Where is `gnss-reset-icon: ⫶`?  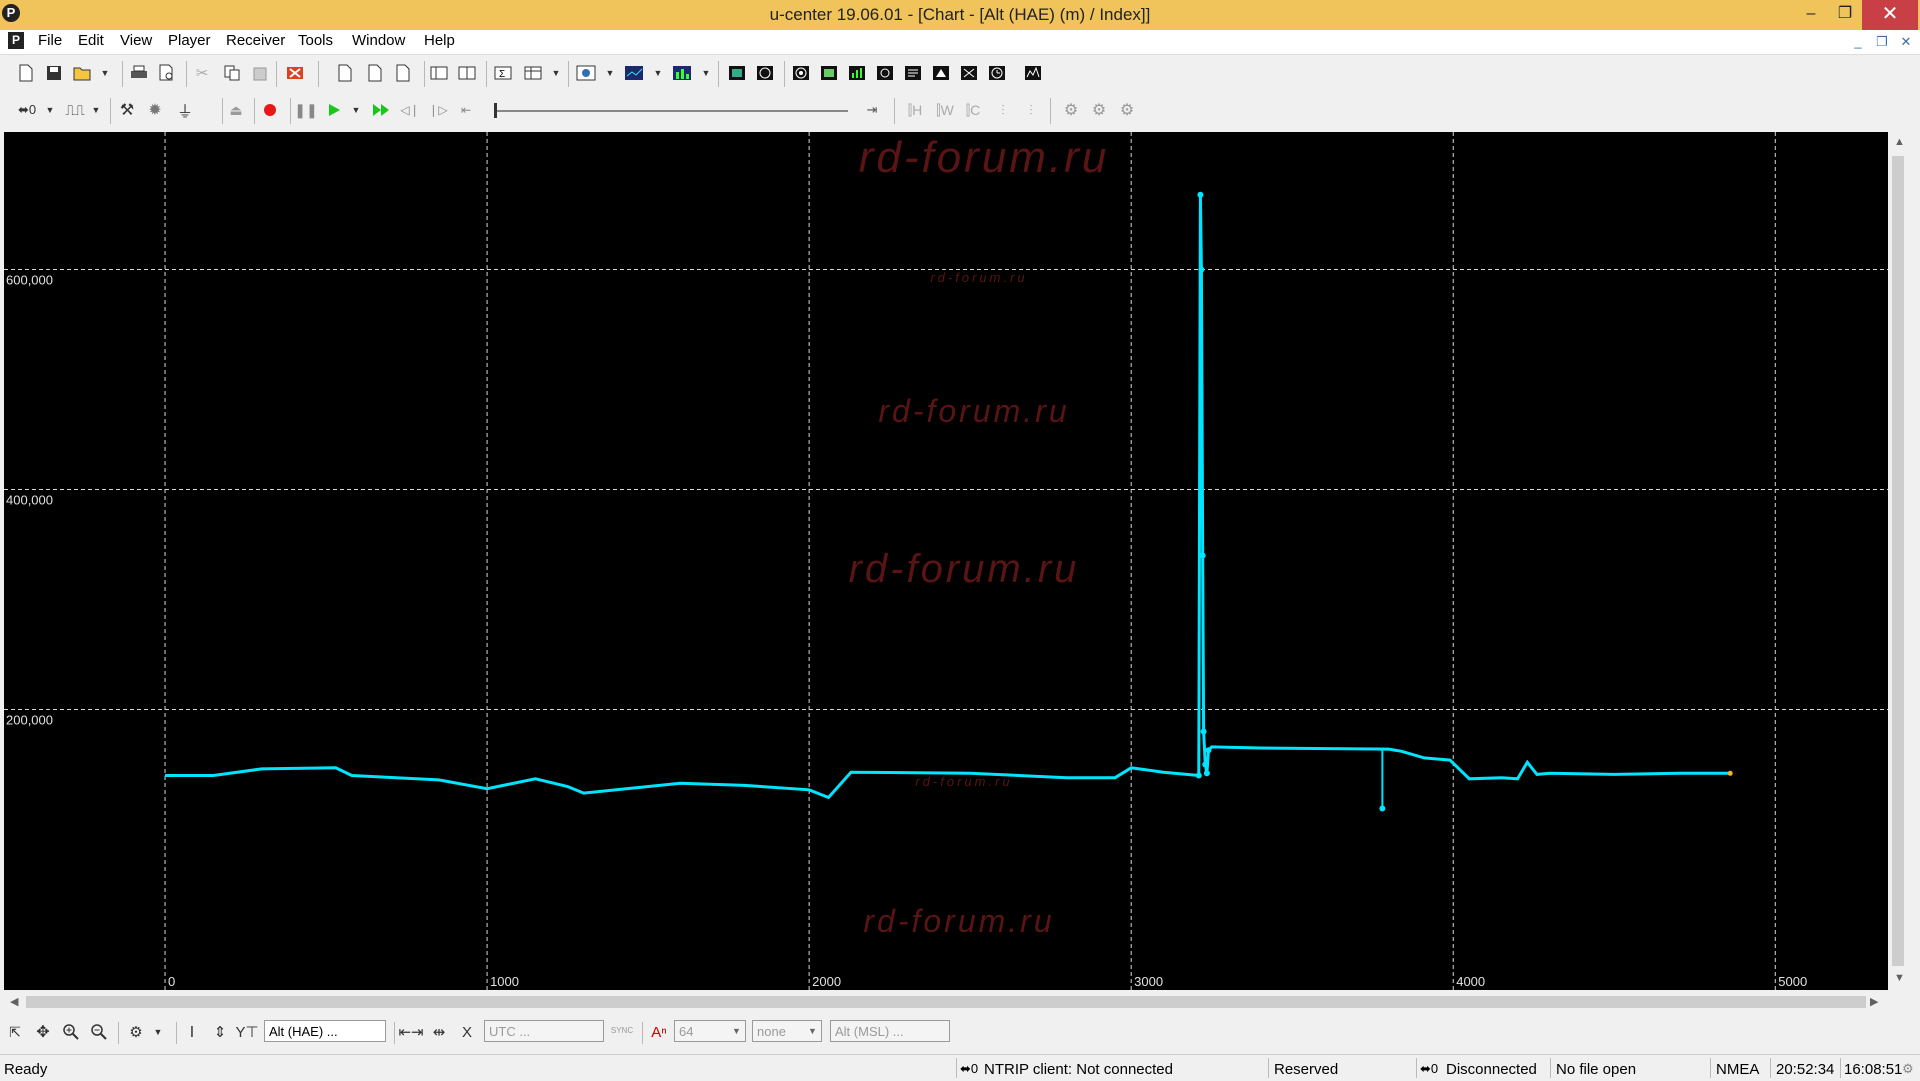
gnss-reset-icon: ⫶ is located at coordinates (1031, 110).